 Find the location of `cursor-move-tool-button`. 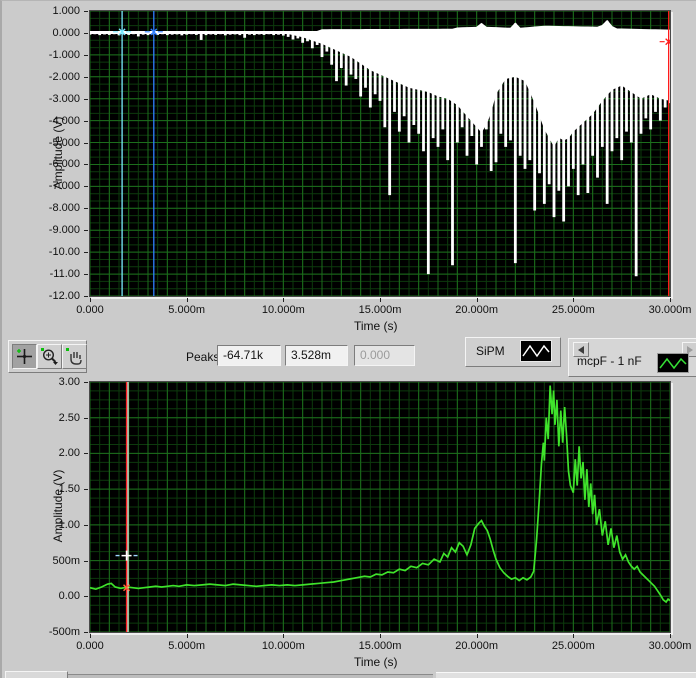

cursor-move-tool-button is located at coordinates (24, 356).